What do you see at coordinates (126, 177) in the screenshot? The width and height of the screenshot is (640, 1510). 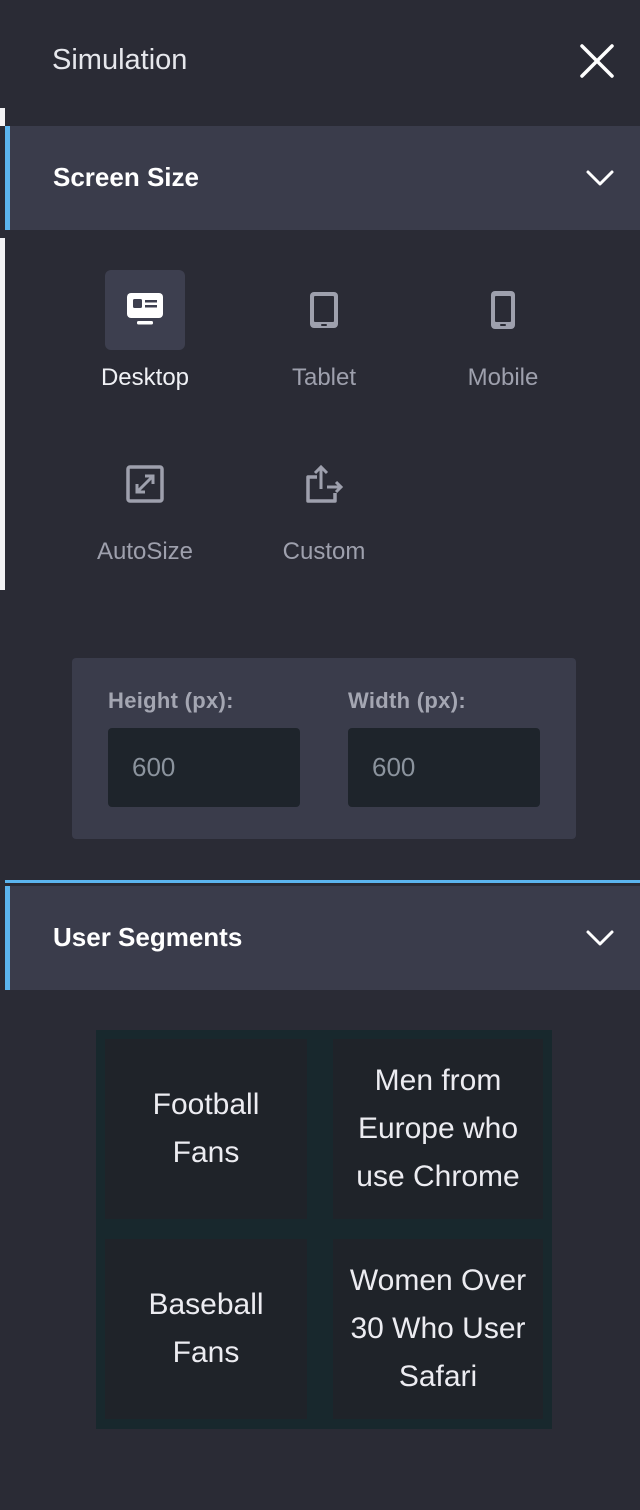 I see `screen-size-title: Screen Size` at bounding box center [126, 177].